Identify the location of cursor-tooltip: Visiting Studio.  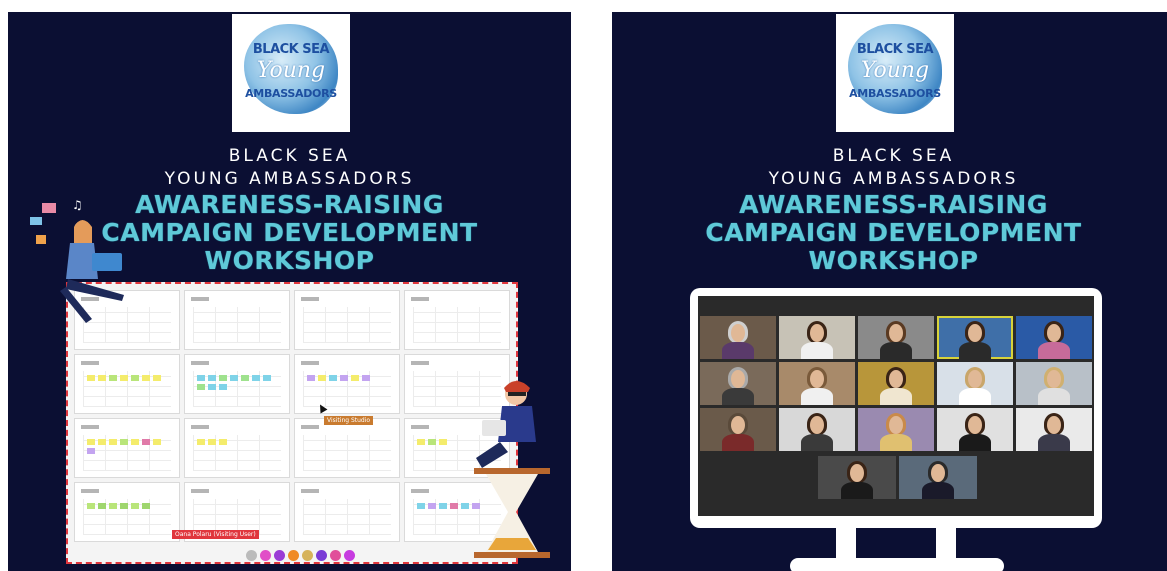
(349, 420).